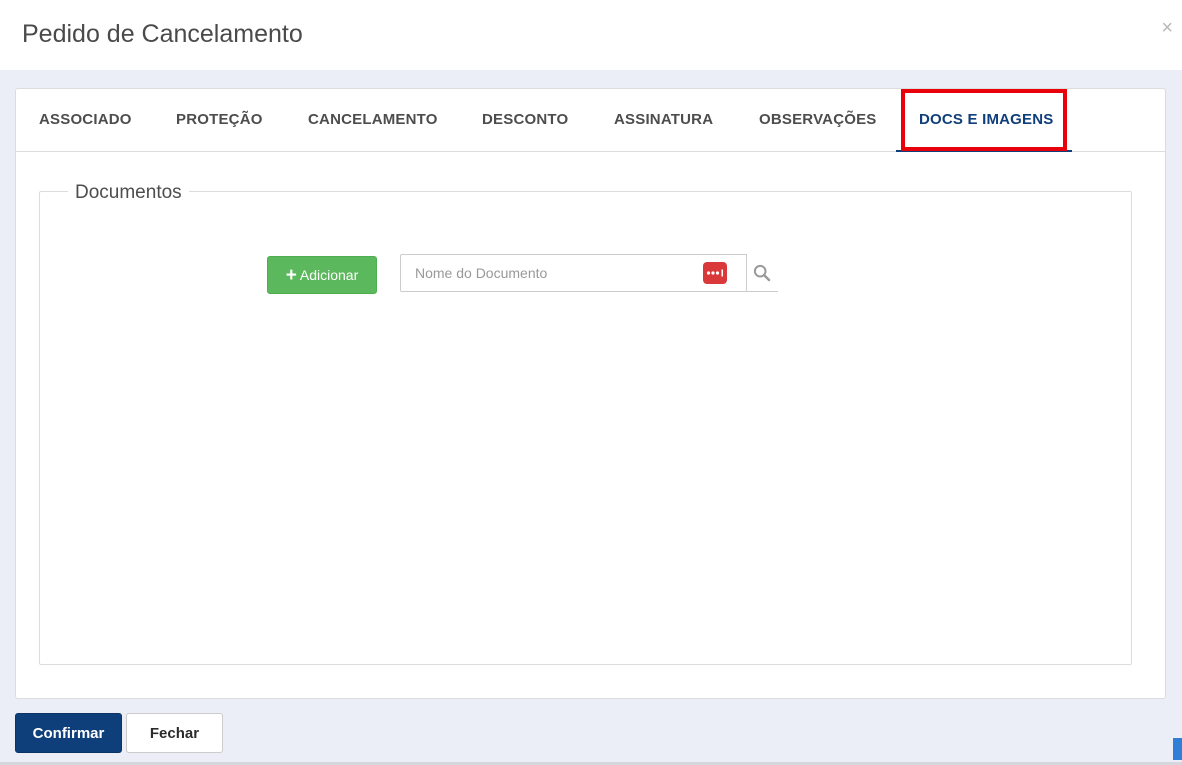  What do you see at coordinates (573, 273) in the screenshot?
I see `document-name-input` at bounding box center [573, 273].